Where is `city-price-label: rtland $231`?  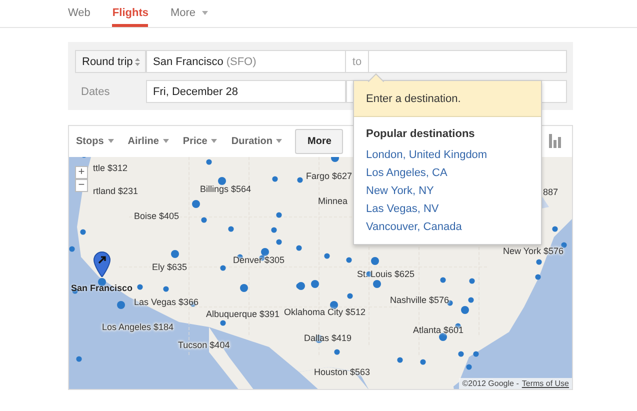 city-price-label: rtland $231 is located at coordinates (115, 191).